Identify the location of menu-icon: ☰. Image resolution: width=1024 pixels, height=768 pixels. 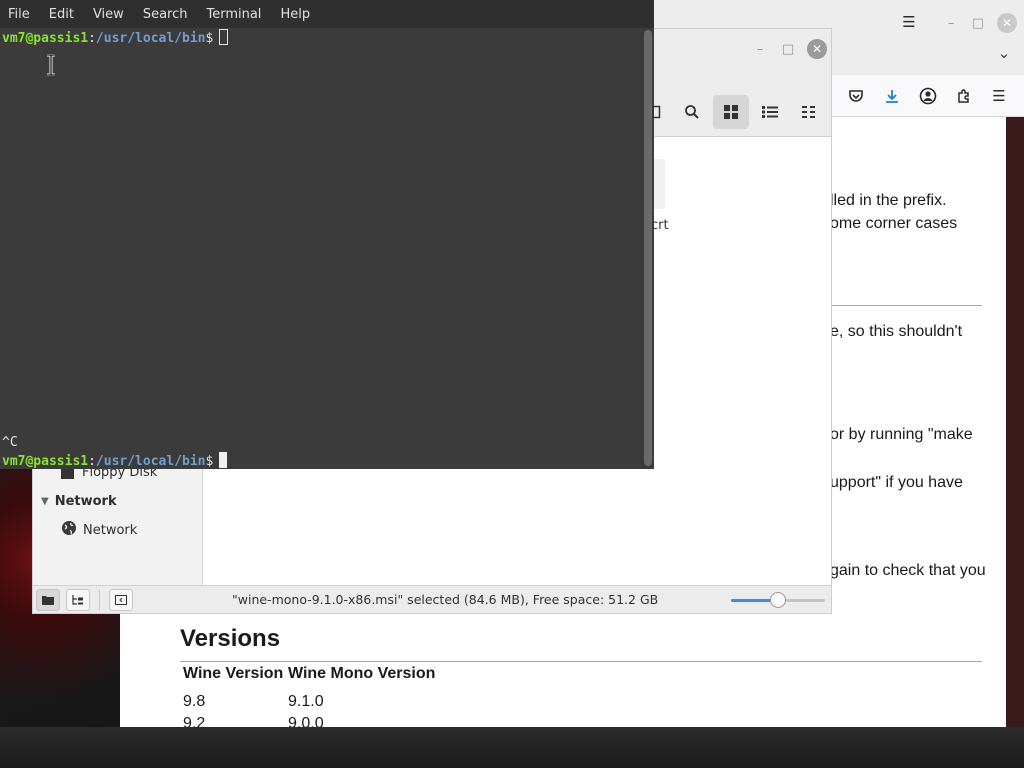
(999, 96).